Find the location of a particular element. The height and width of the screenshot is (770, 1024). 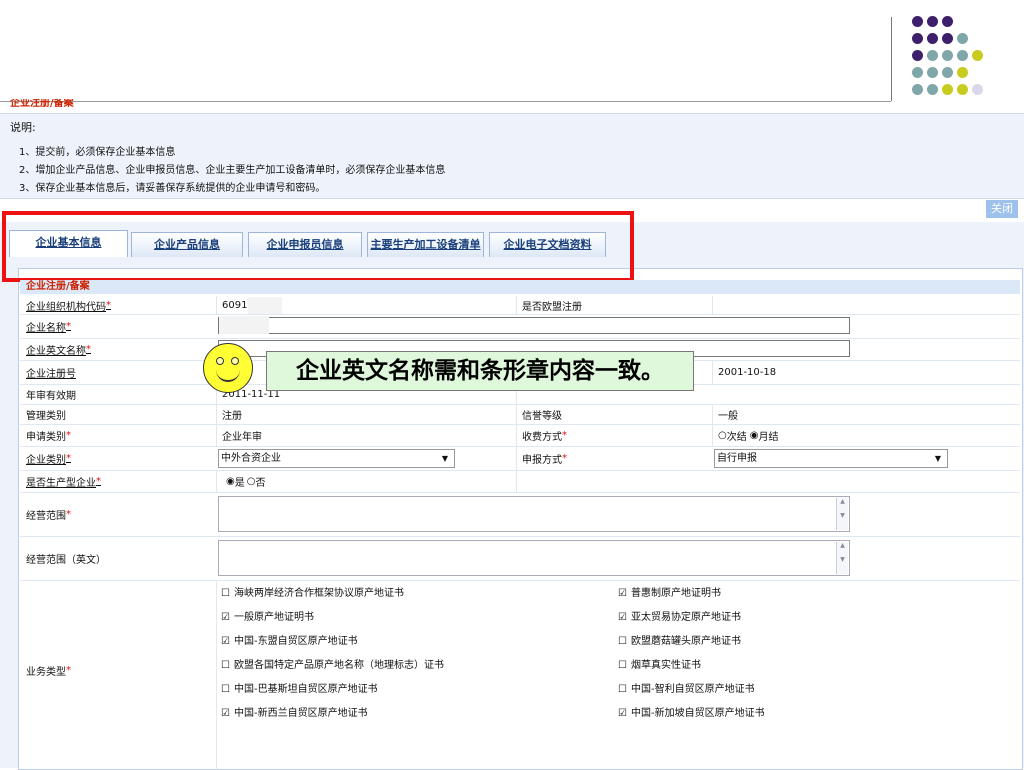

select-value: 自行申报 is located at coordinates (737, 458).